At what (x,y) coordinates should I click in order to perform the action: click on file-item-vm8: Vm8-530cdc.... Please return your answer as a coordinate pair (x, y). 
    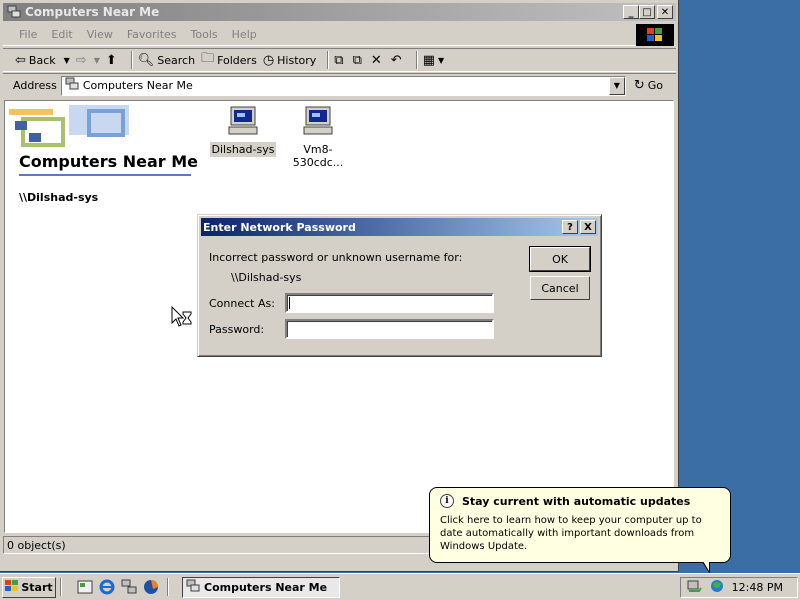
    Looking at the image, I should click on (318, 137).